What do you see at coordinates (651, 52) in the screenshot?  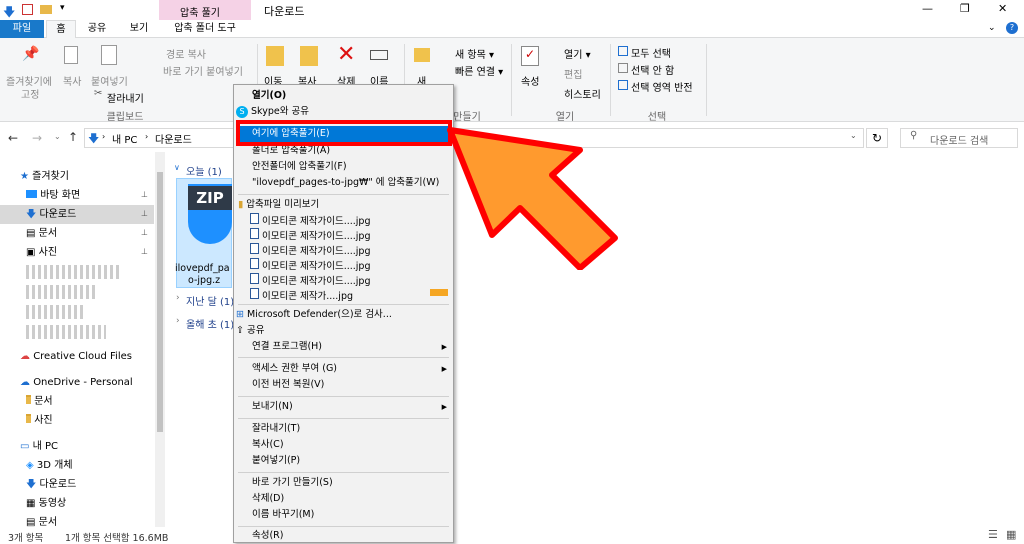 I see `select-all-button: 모두 선택` at bounding box center [651, 52].